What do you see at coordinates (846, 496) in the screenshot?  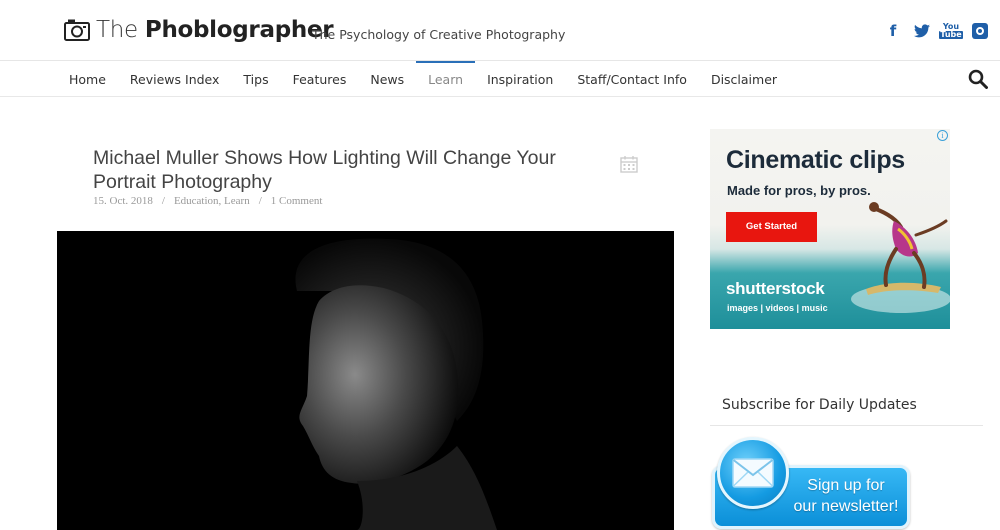 I see `newsletter-button-label: Sign up for our newsletter!` at bounding box center [846, 496].